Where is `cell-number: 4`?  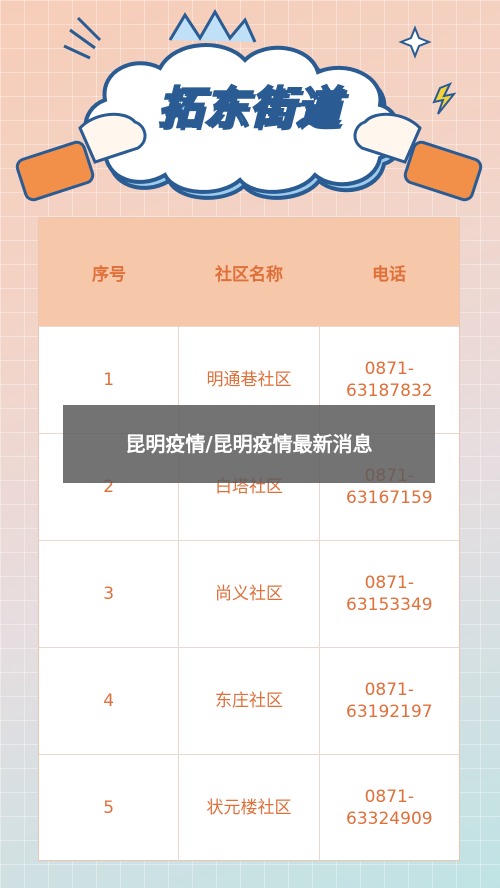 cell-number: 4 is located at coordinates (109, 701).